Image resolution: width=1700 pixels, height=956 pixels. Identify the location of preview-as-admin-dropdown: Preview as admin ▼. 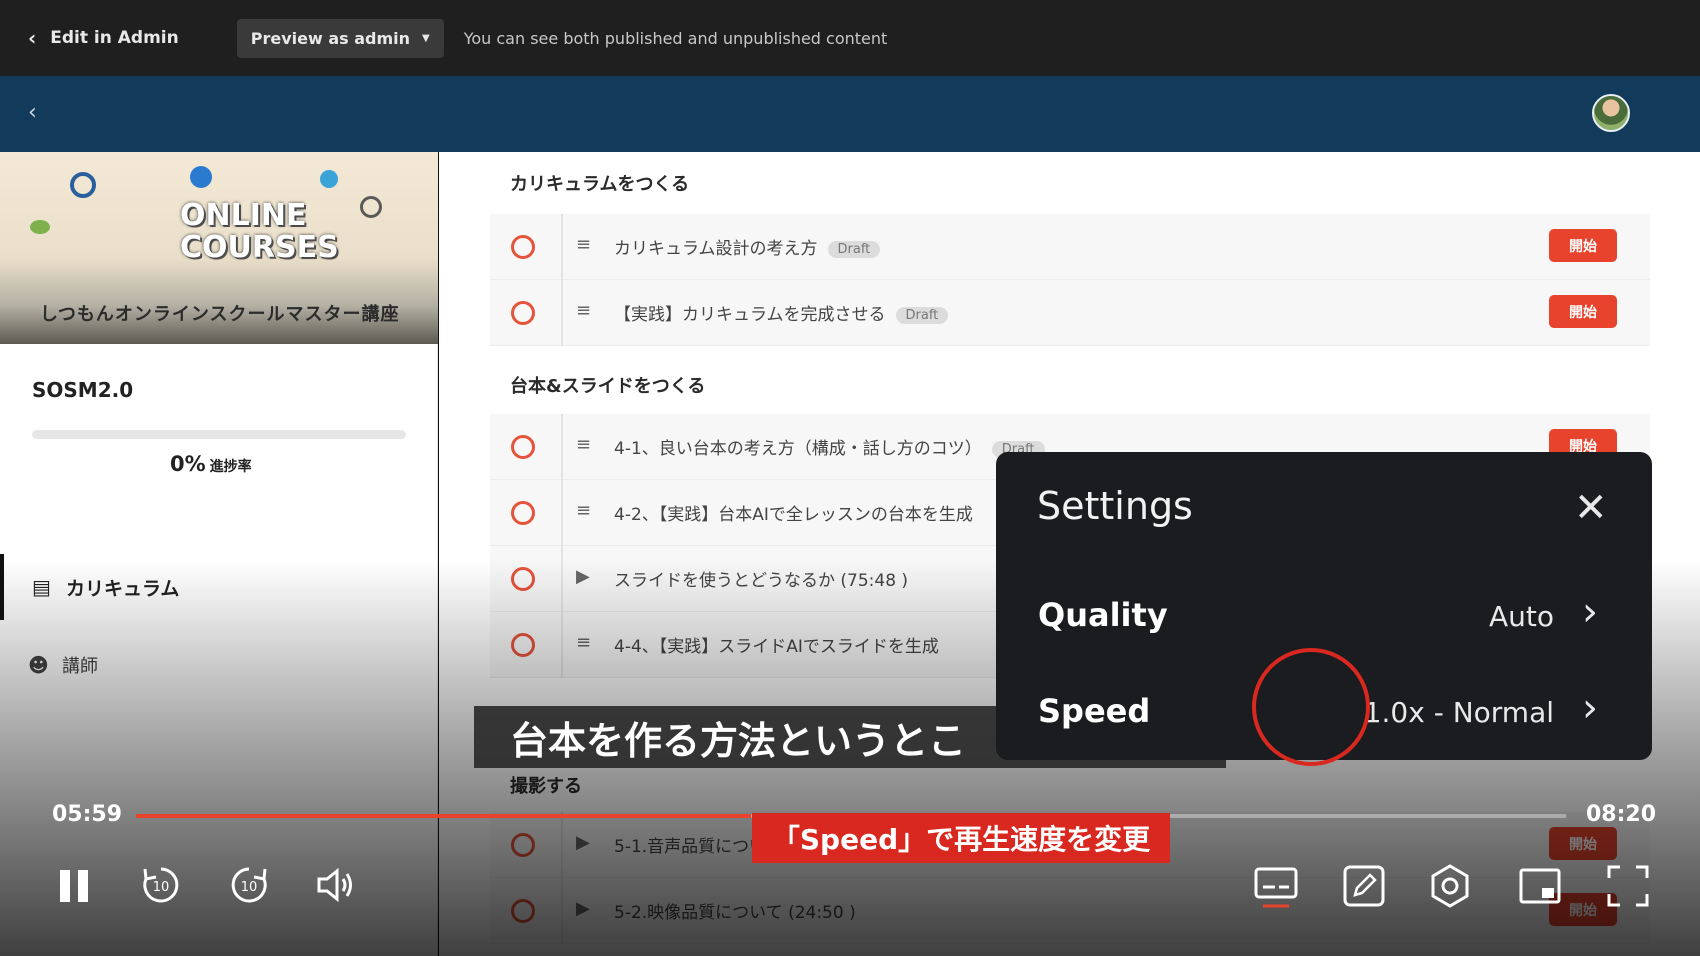
(340, 38).